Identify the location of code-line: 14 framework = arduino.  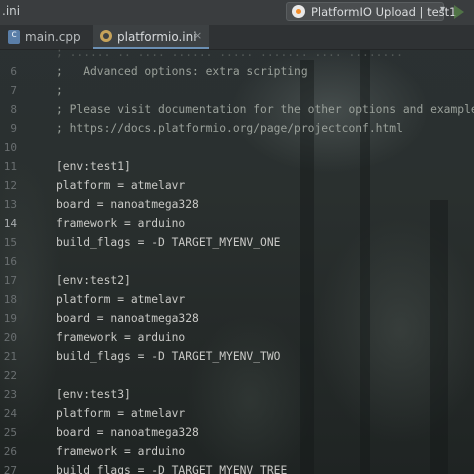
(237, 224).